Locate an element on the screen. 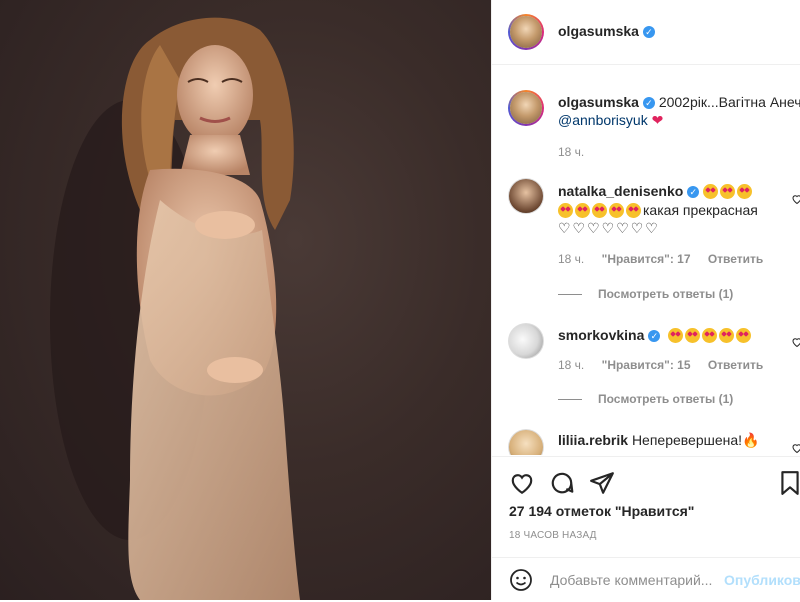 This screenshot has width=800, height=602. caption-avatar is located at coordinates (526, 108).